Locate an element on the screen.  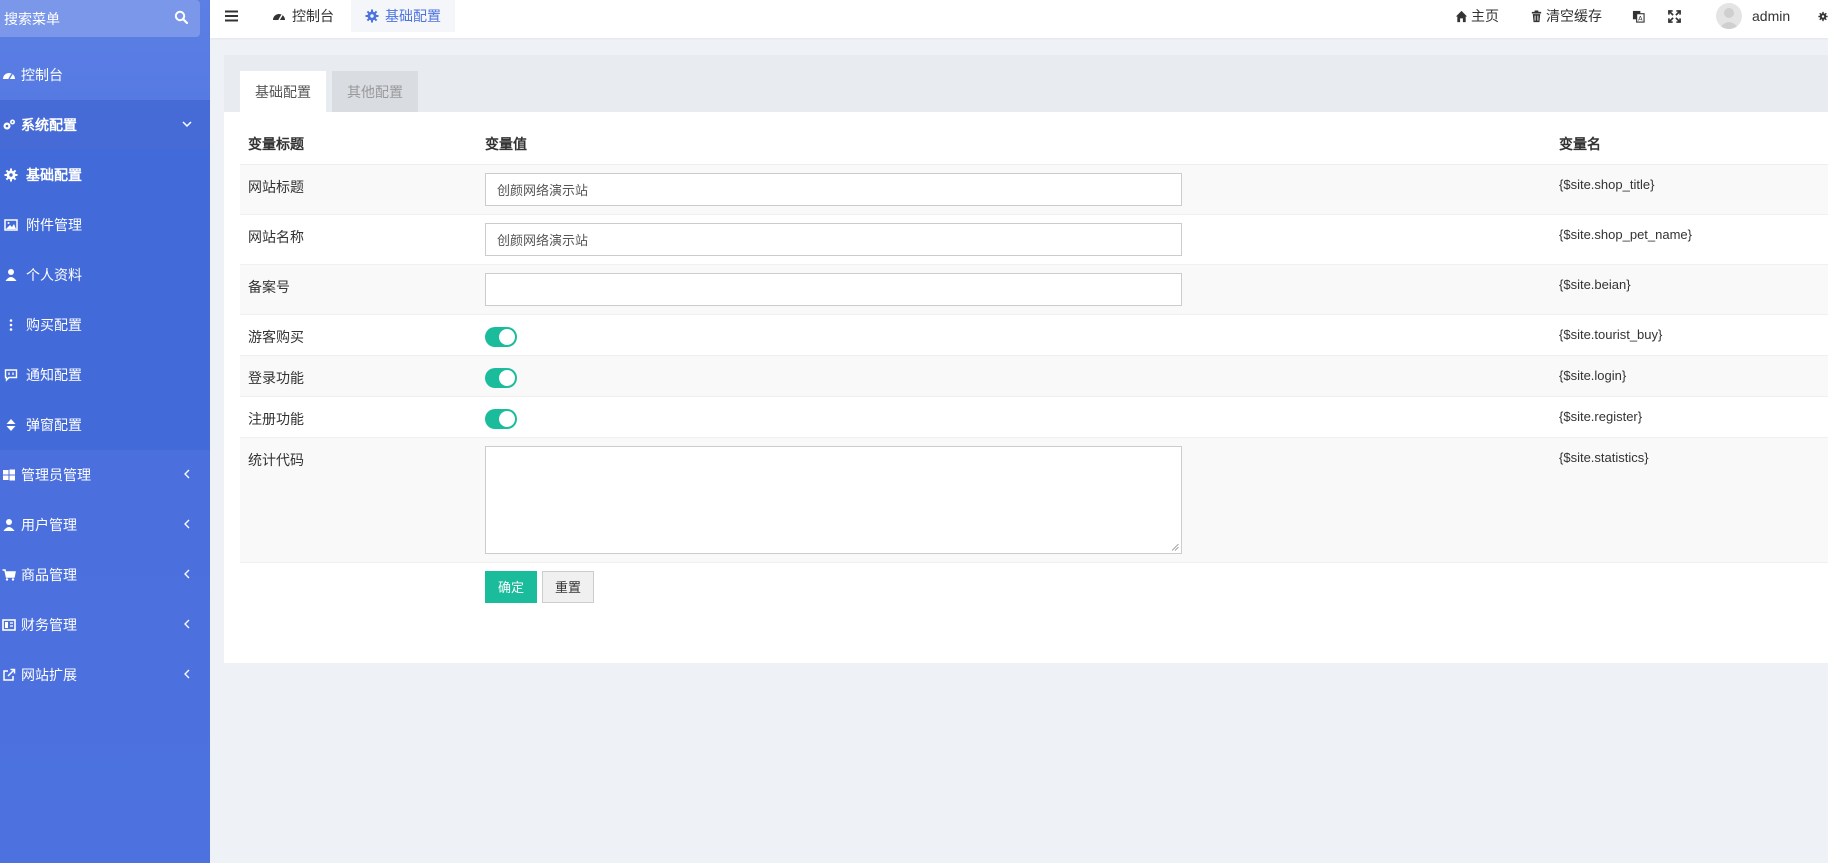
clear-cache-button: 清空缓存 is located at coordinates (1566, 16).